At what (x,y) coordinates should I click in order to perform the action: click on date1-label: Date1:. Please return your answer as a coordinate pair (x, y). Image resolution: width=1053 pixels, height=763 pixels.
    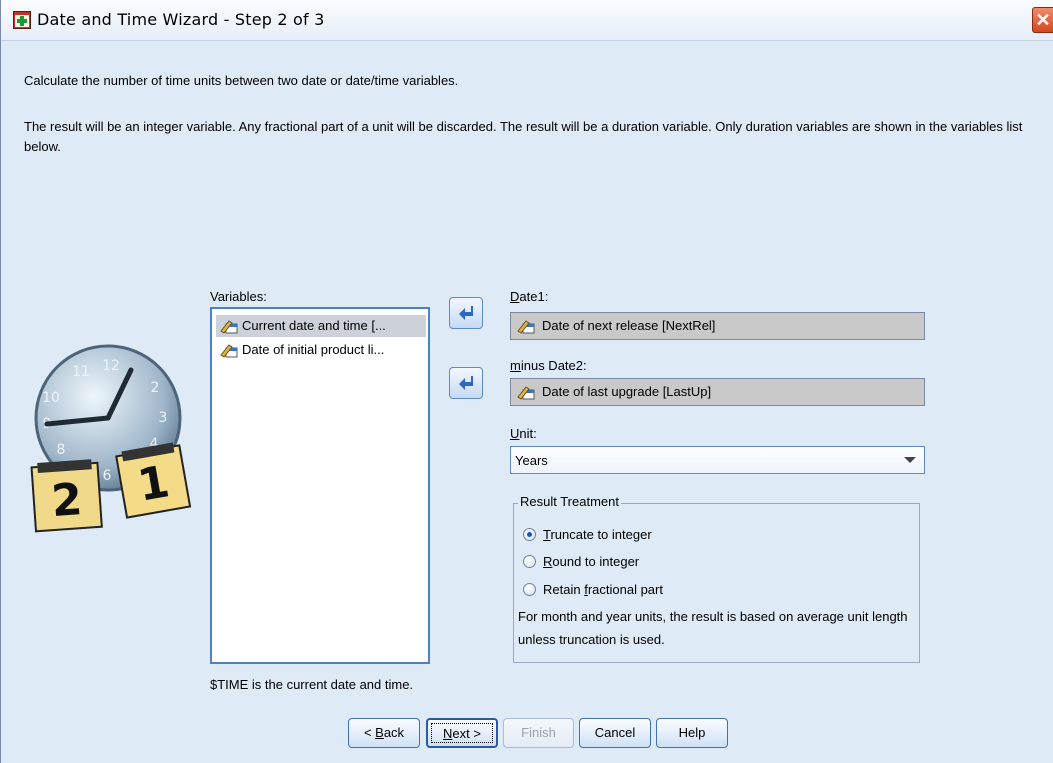
    Looking at the image, I should click on (529, 296).